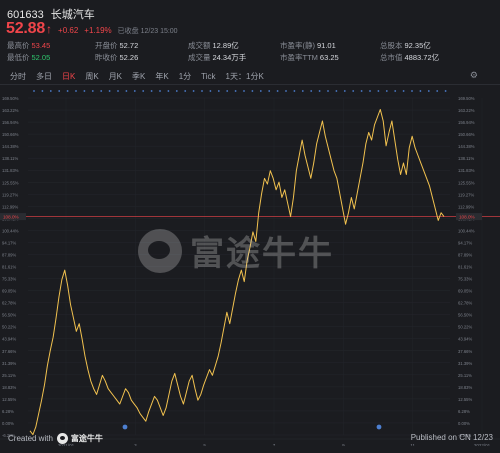 The width and height of the screenshot is (500, 453). Describe the element at coordinates (466, 182) in the screenshot. I see `y-tick-label-right: 125.55%` at that location.